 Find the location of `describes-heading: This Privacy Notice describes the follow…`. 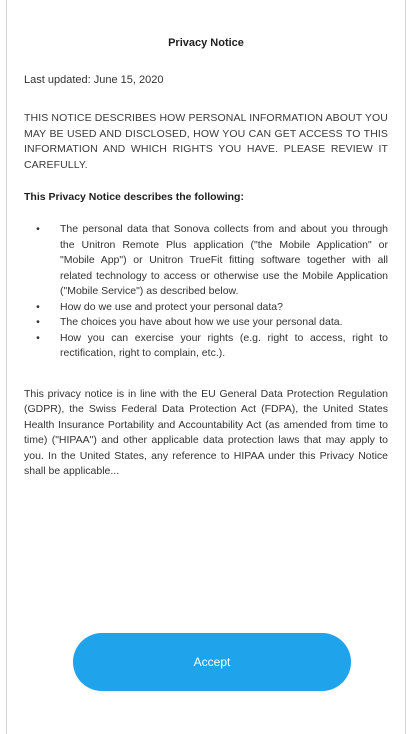

describes-heading: This Privacy Notice describes the follow… is located at coordinates (134, 197).